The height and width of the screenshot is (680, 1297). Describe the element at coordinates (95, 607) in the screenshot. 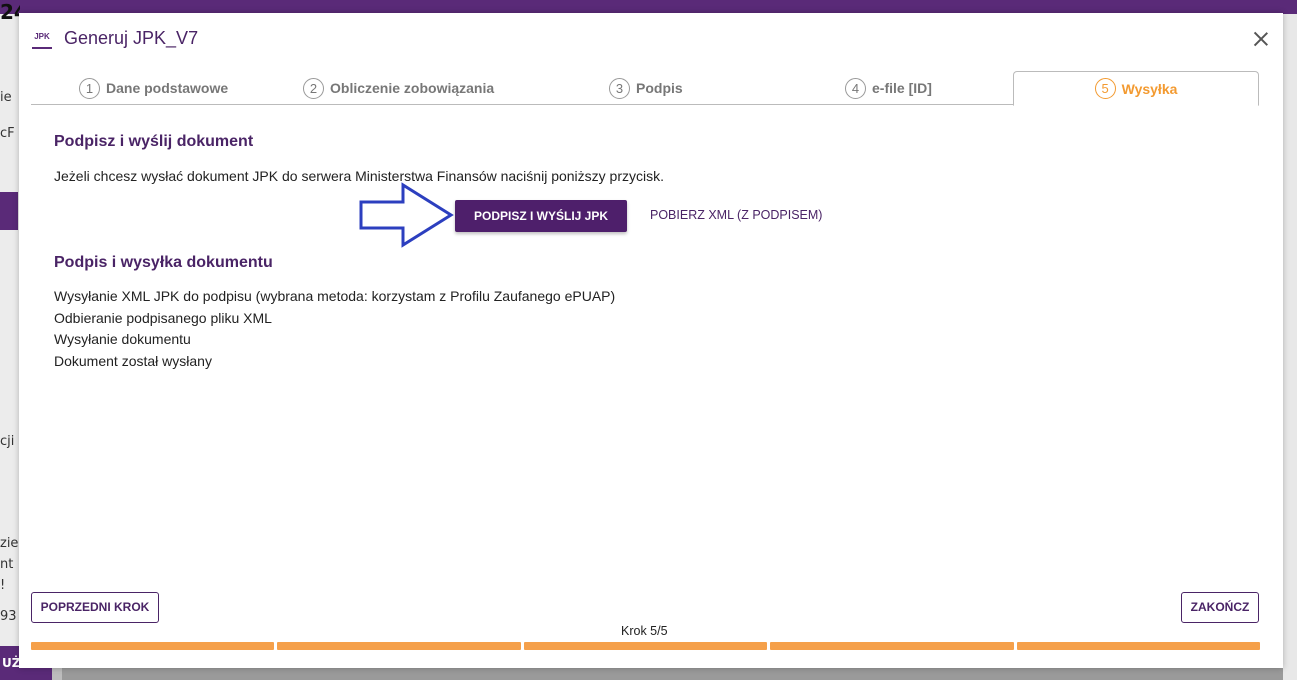

I see `previous-step-button: POPRZEDNI KROK` at that location.